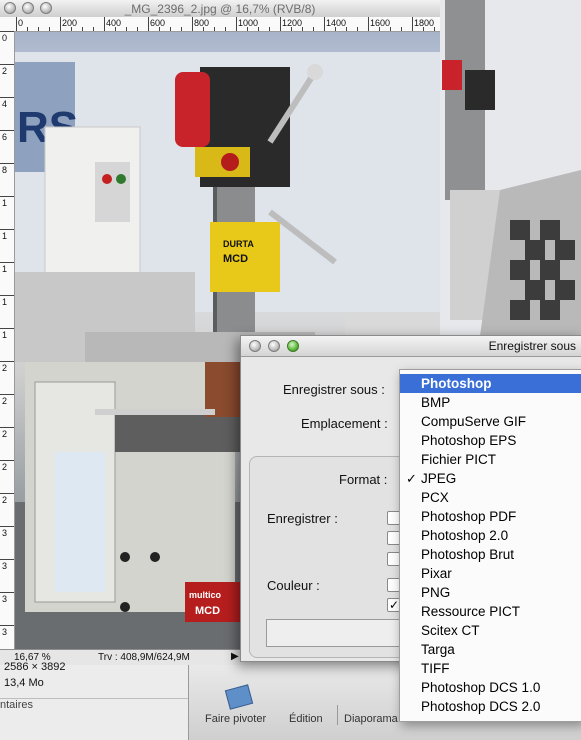 The width and height of the screenshot is (581, 740). Describe the element at coordinates (239, 697) in the screenshot. I see `rotate-icon` at that location.